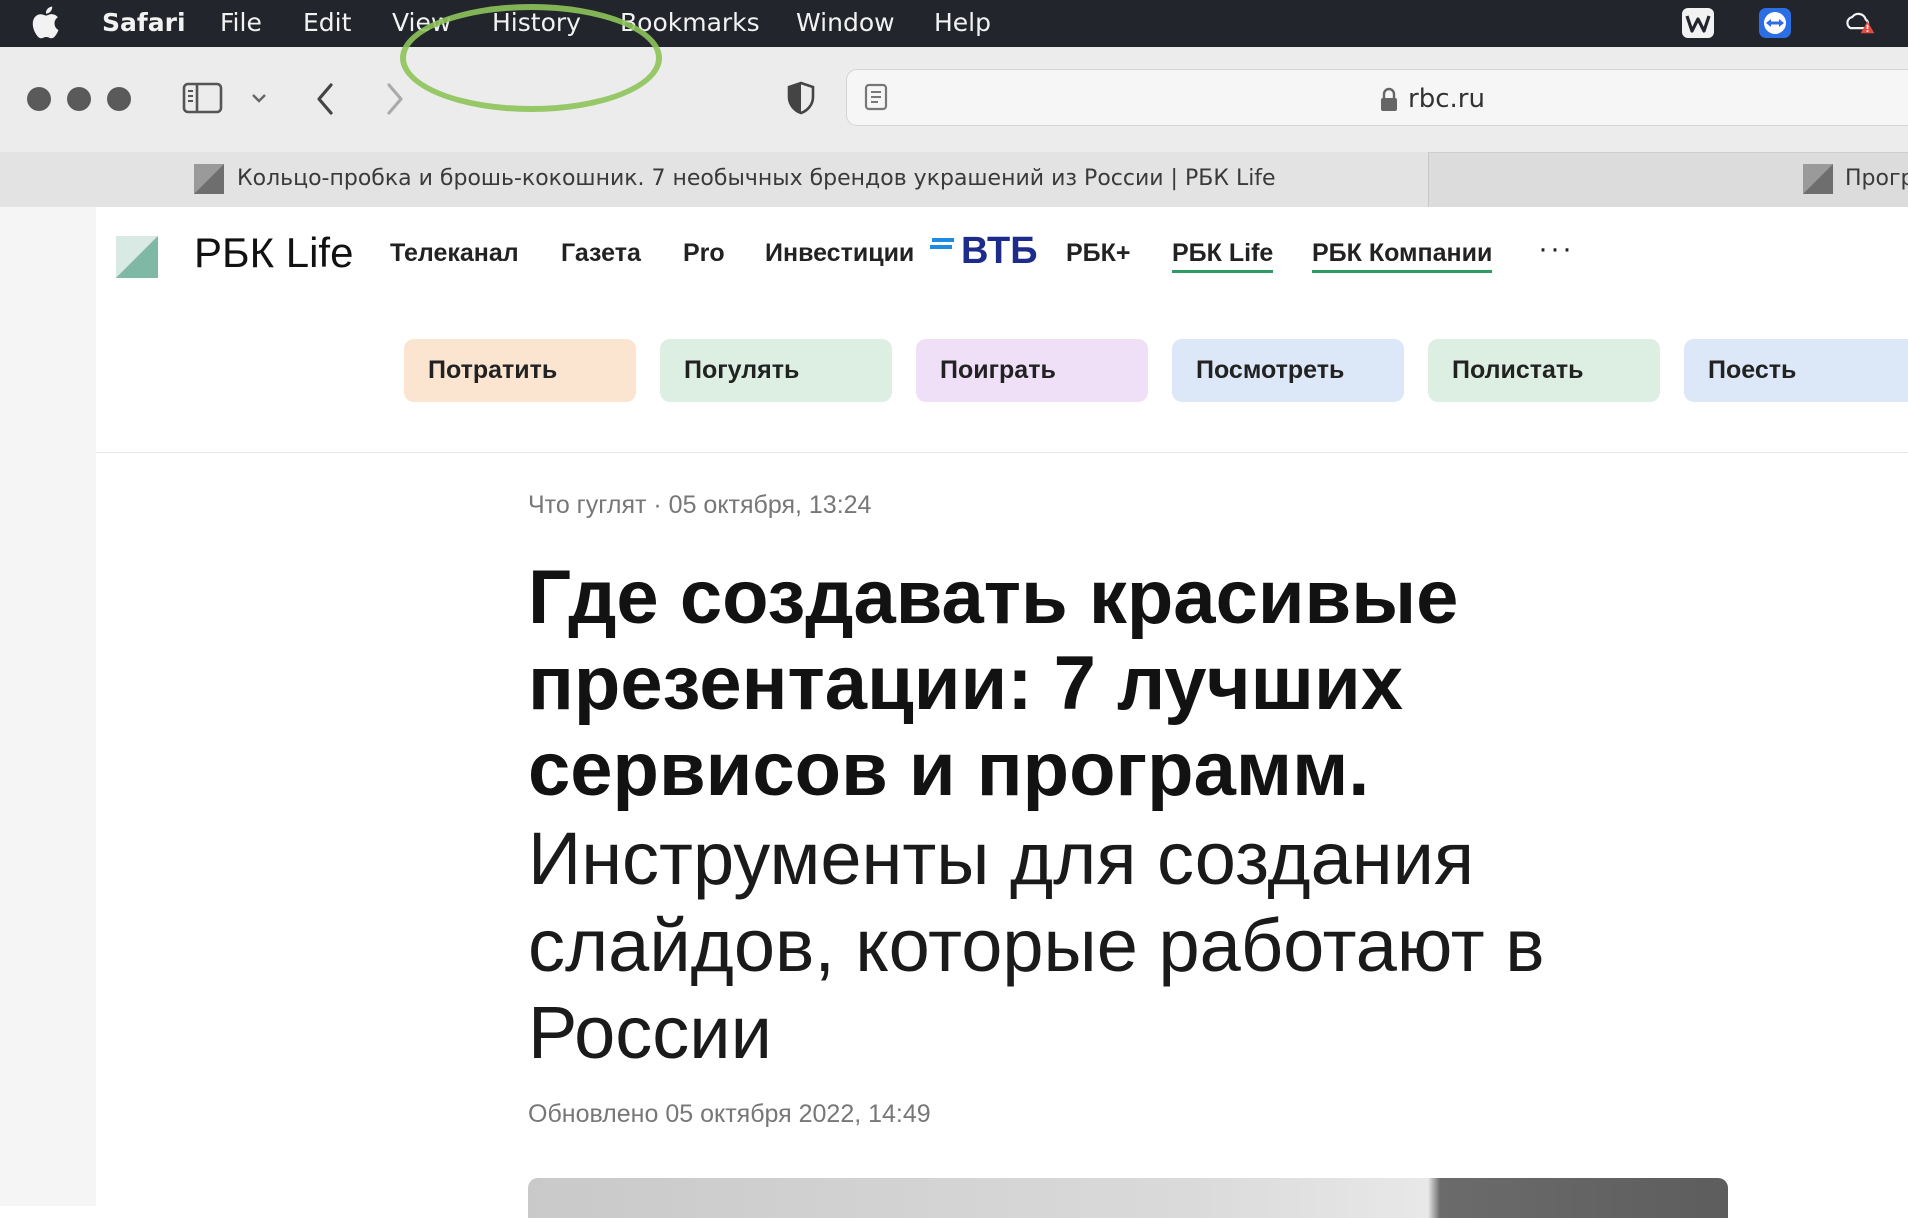 Image resolution: width=1908 pixels, height=1218 pixels. I want to click on menu-file: File, so click(241, 22).